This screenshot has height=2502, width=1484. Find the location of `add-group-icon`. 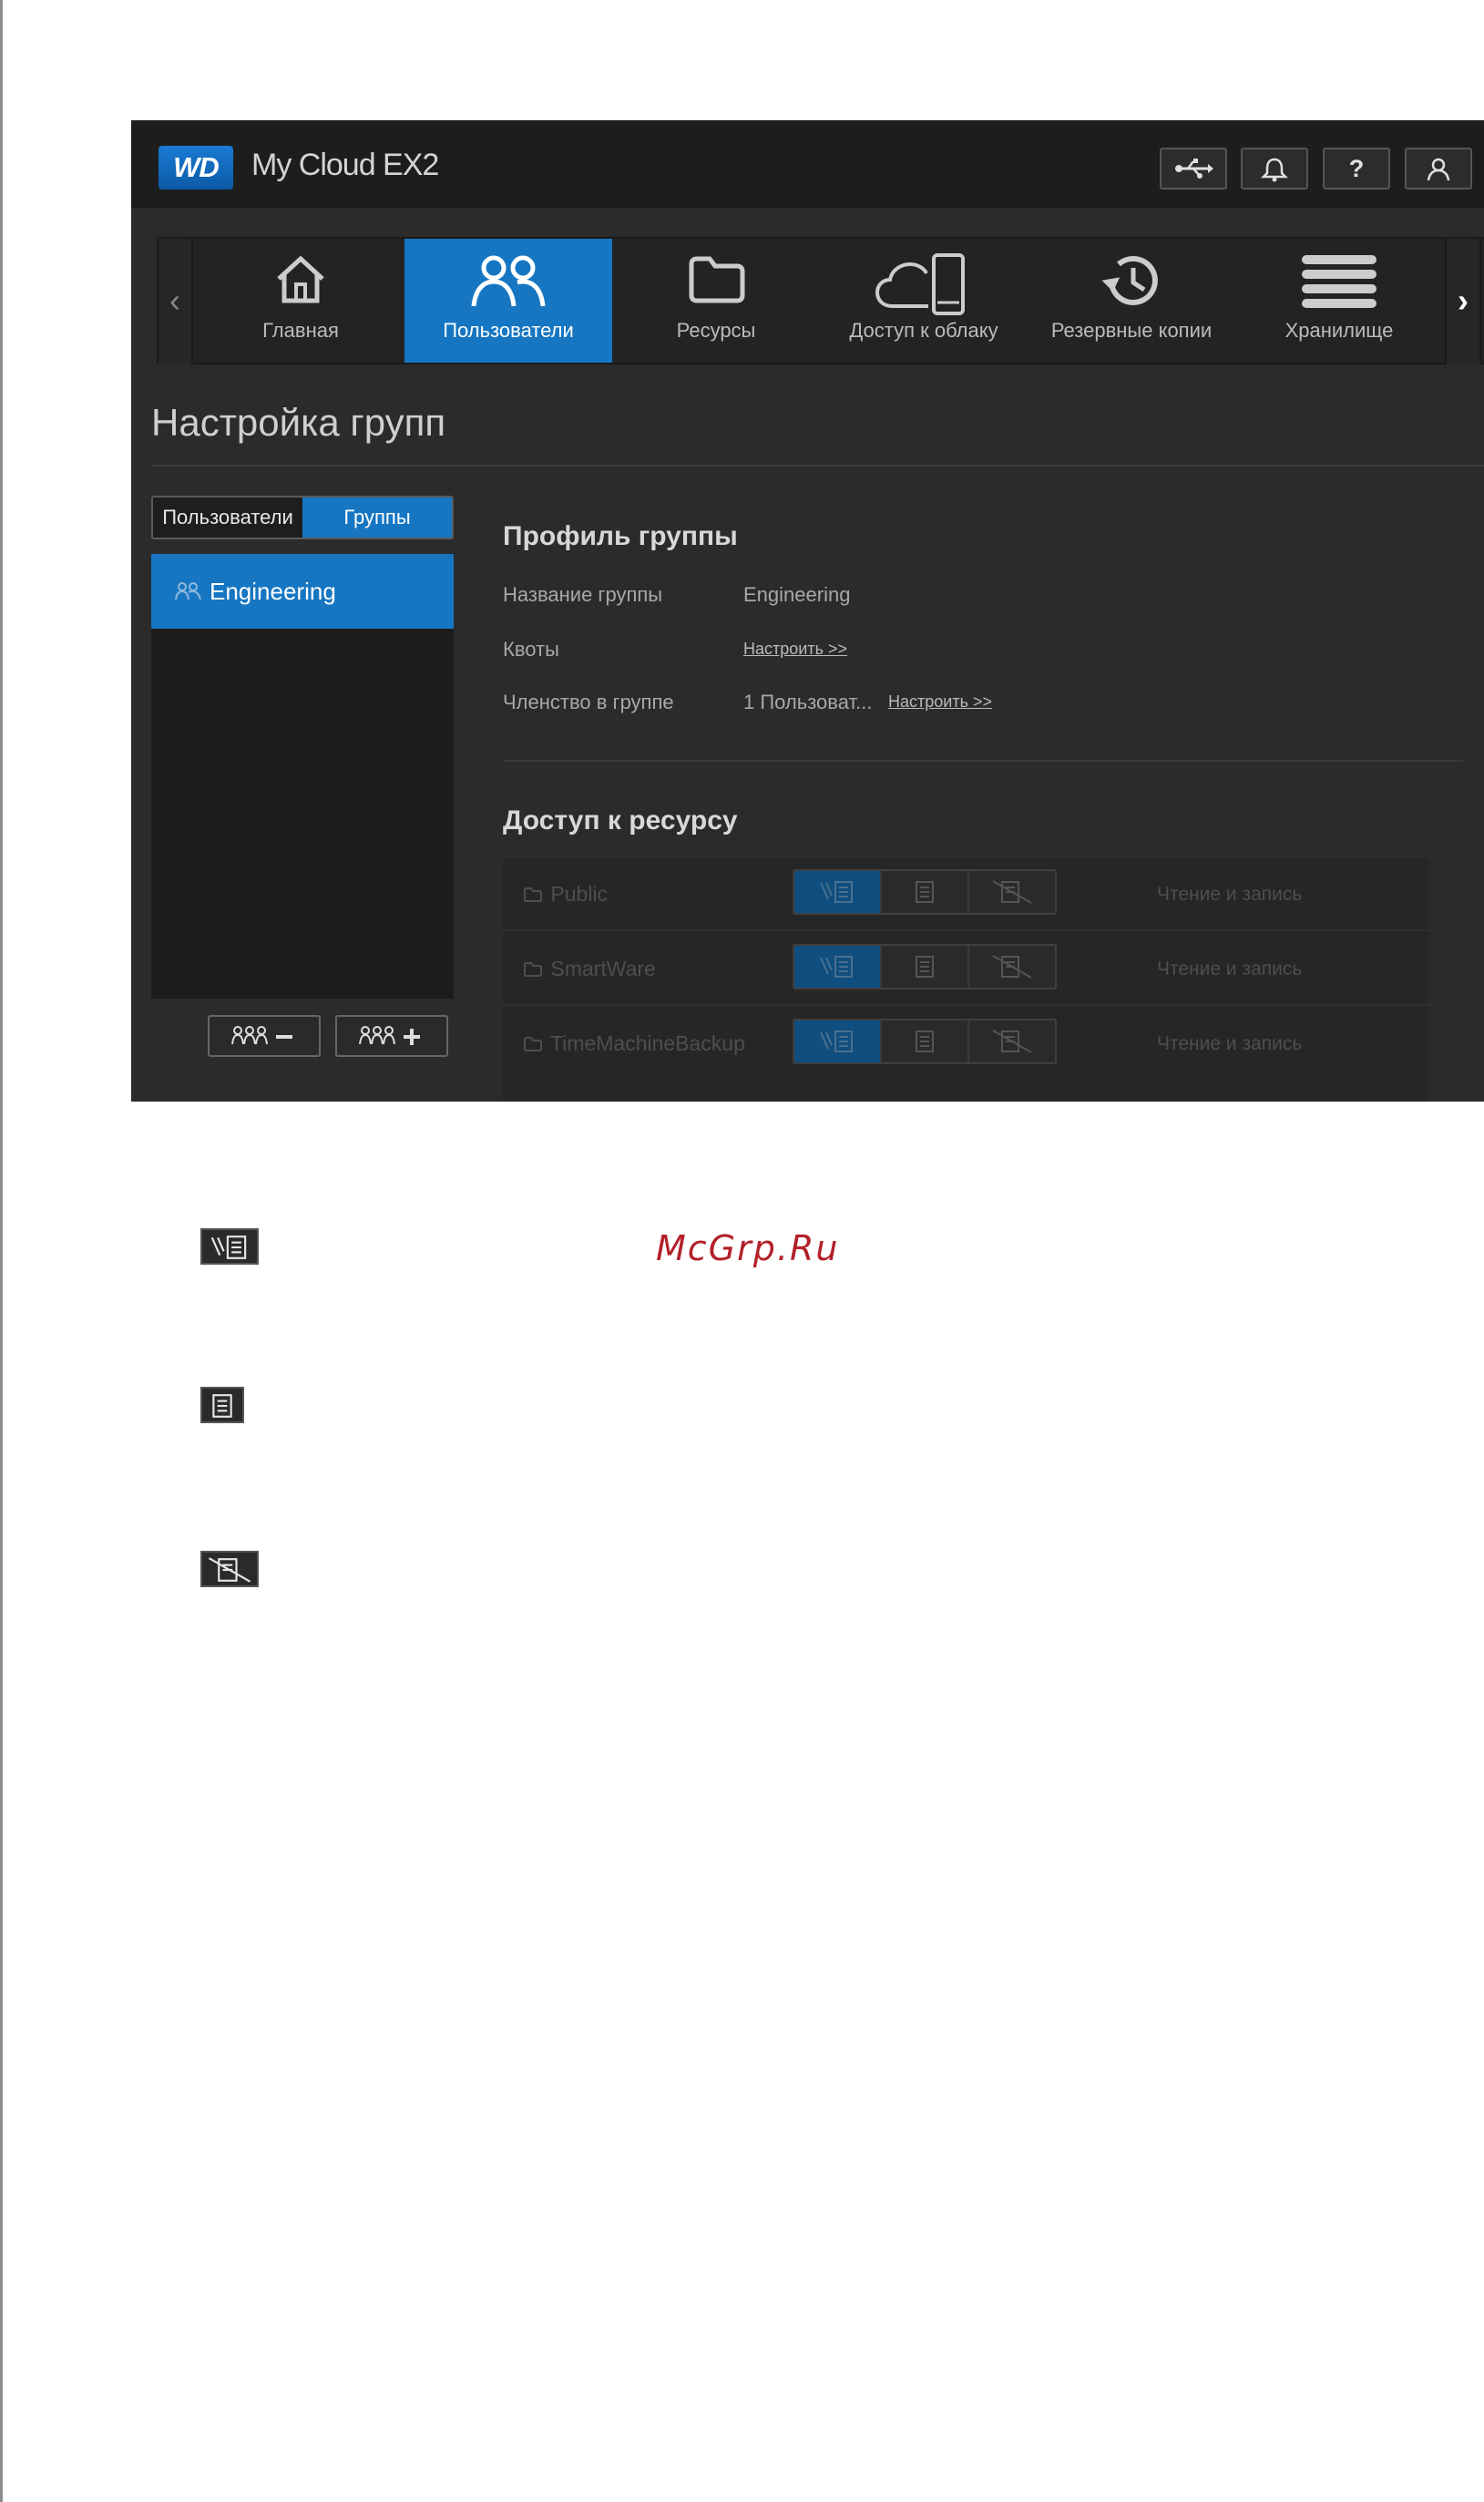

add-group-icon is located at coordinates (389, 1035).